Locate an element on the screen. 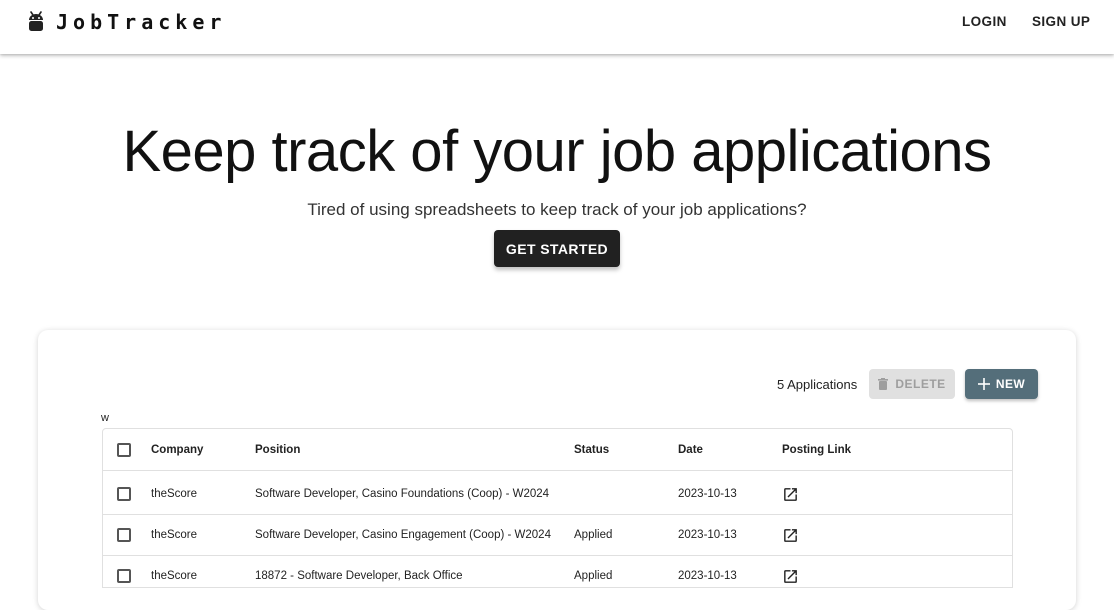  delete-label: DELETE is located at coordinates (920, 384).